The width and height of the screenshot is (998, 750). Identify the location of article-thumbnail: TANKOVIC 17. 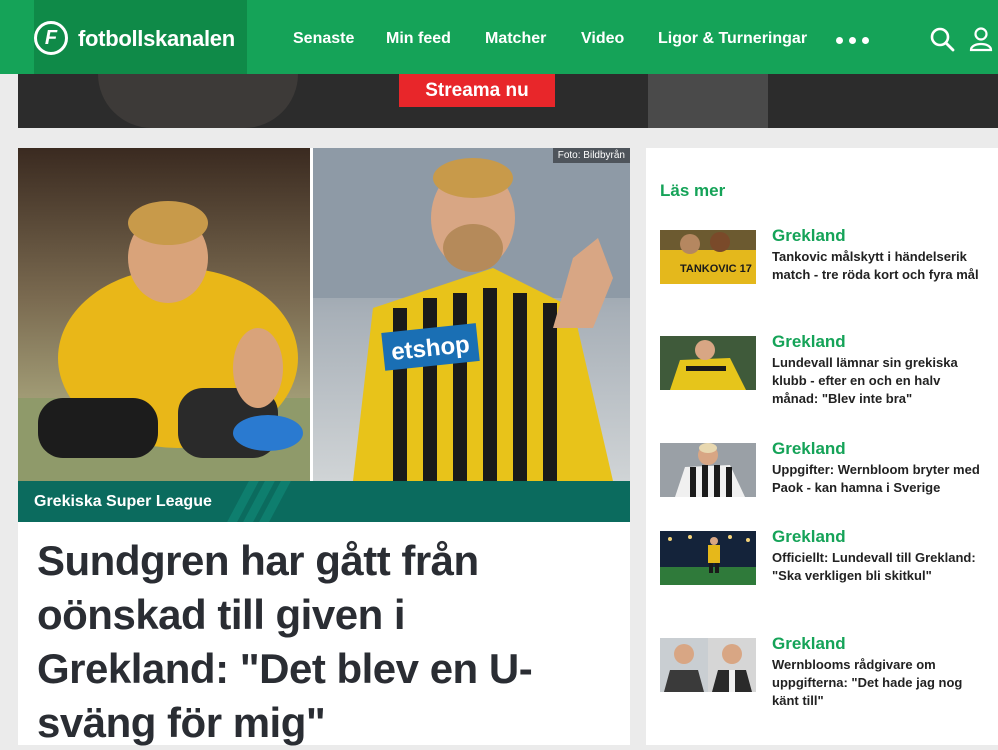
(708, 257).